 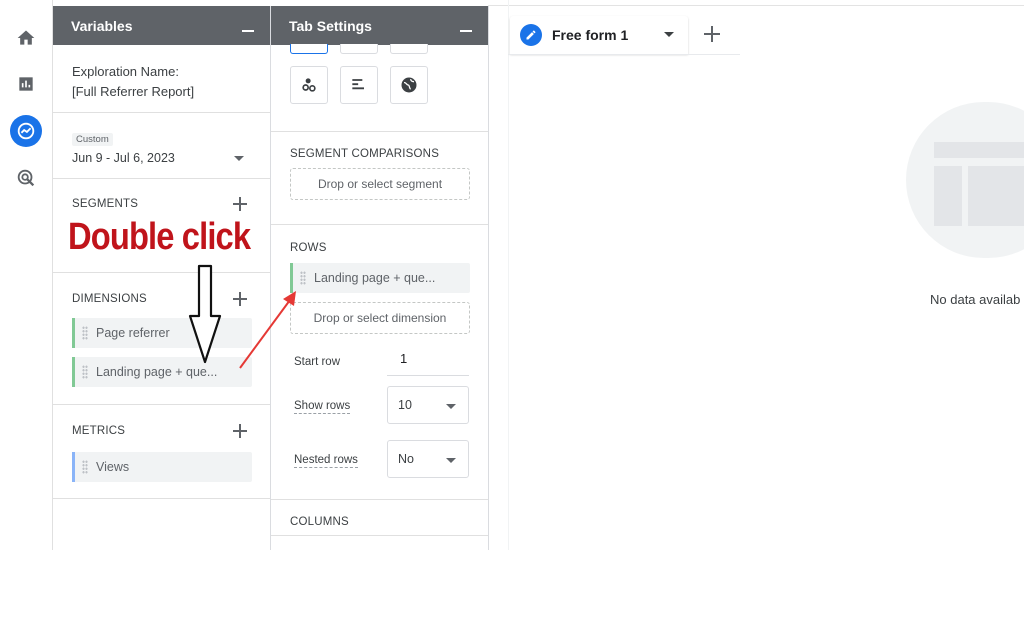 What do you see at coordinates (265, 334) in the screenshot?
I see `red-pointer-arrow-line` at bounding box center [265, 334].